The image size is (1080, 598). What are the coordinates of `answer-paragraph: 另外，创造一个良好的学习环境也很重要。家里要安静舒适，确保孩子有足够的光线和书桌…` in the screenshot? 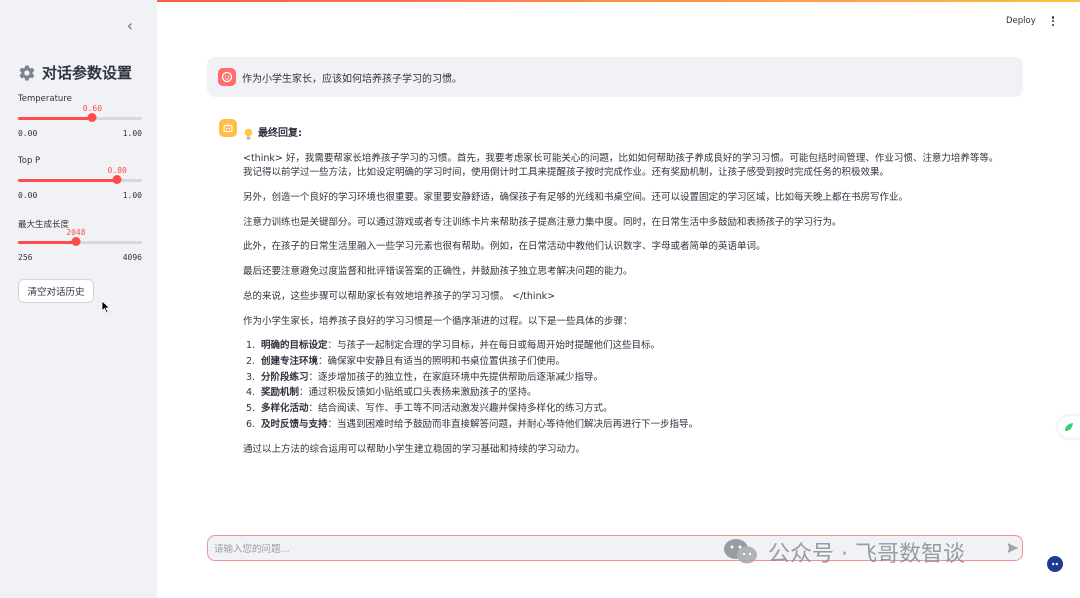 It's located at (576, 197).